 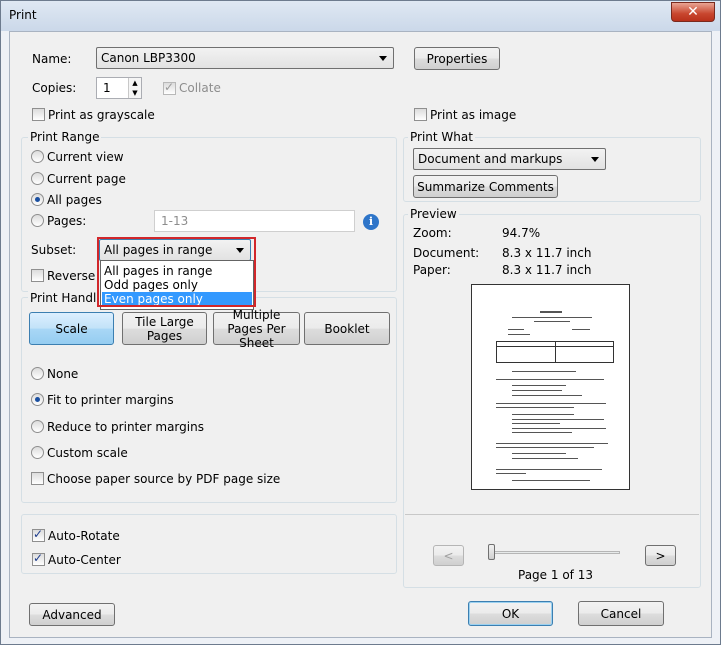 I want to click on summarize-comments-button: Summarize Comments, so click(x=485, y=186).